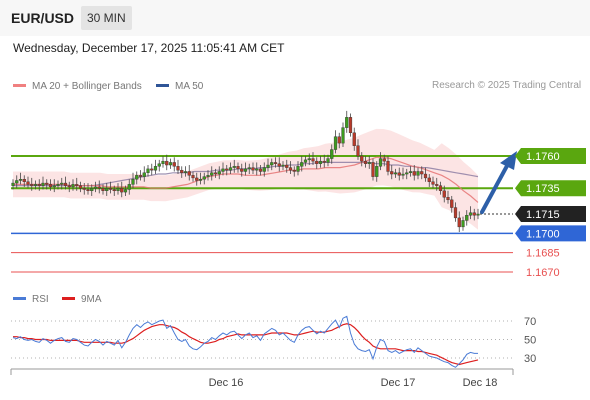 Image resolution: width=590 pixels, height=400 pixels. I want to click on x-tick-label-2: Dec 18, so click(480, 383).